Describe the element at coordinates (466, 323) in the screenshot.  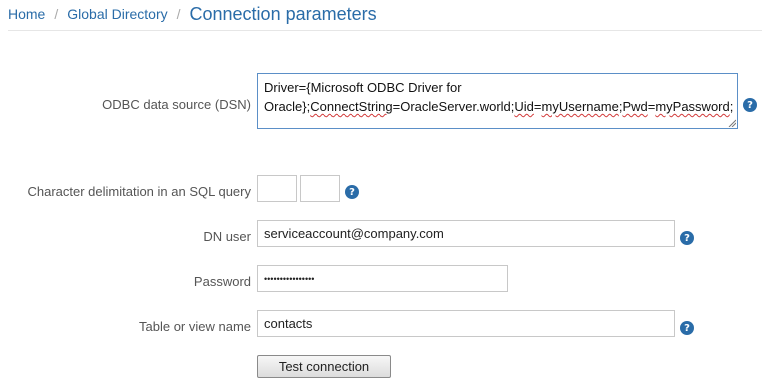
I see `table-name-input: contacts` at that location.